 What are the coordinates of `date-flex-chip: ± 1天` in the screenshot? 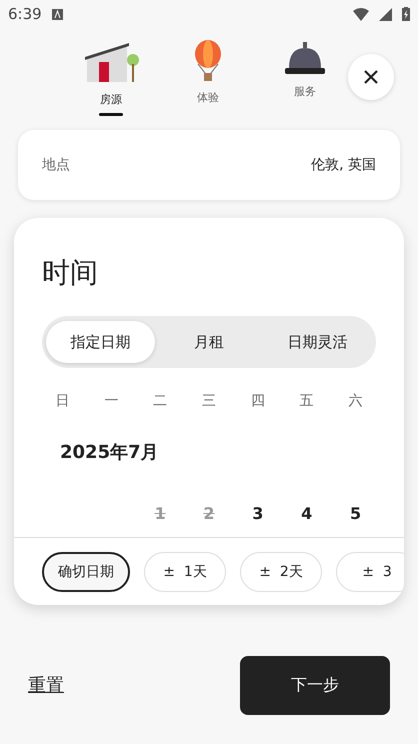 It's located at (185, 572).